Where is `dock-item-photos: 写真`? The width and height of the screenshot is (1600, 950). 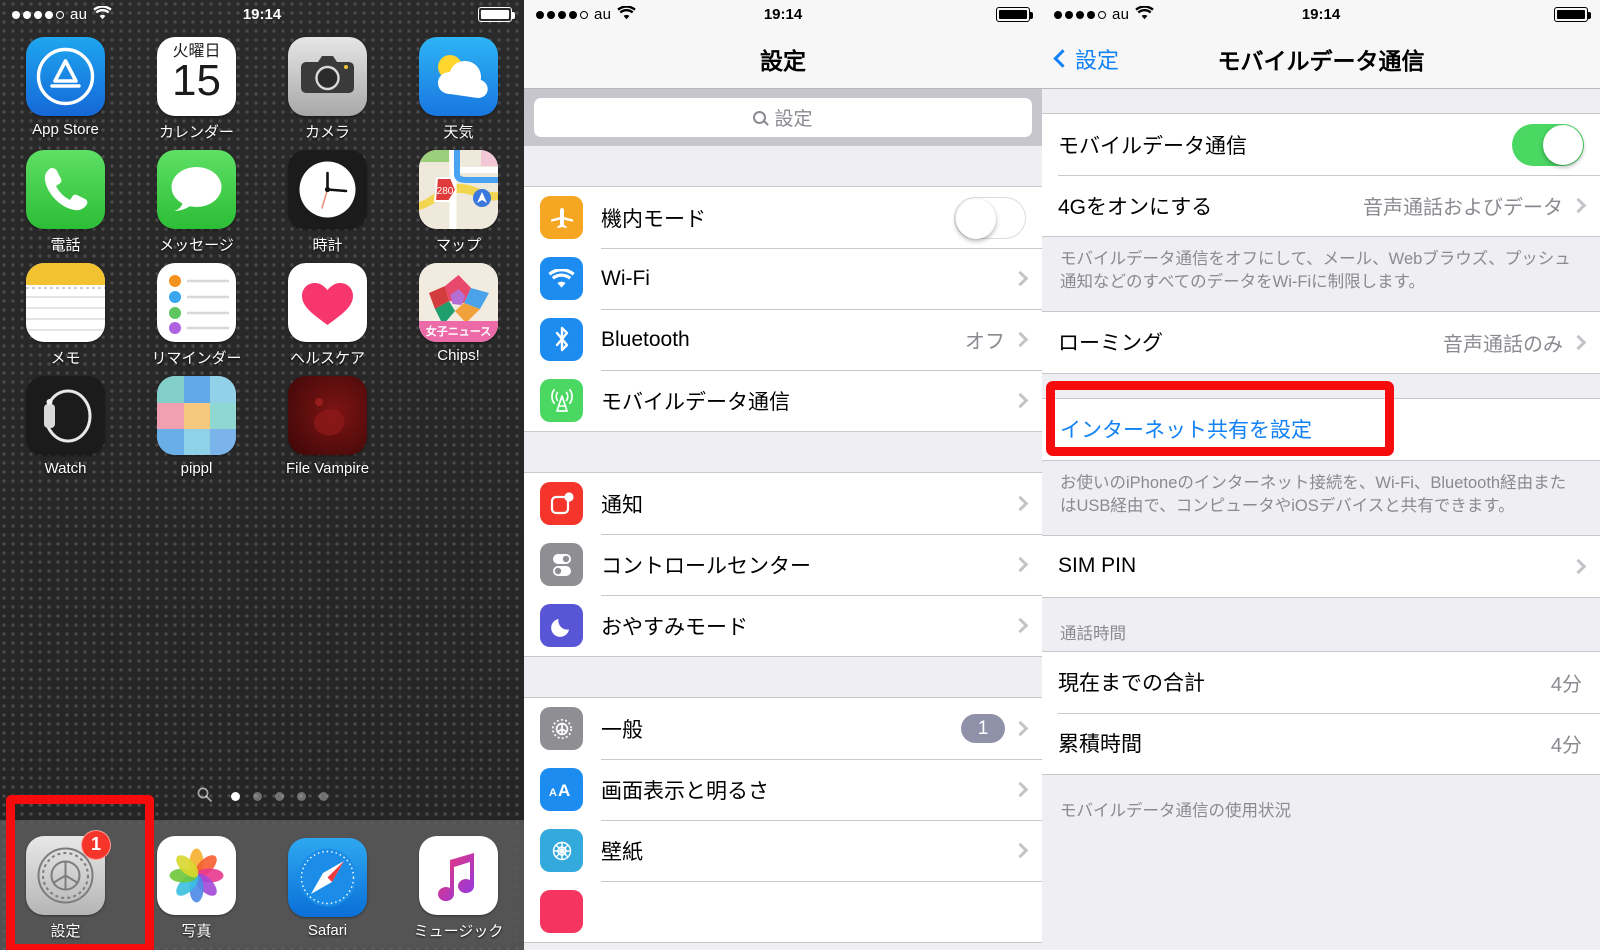
dock-item-photos: 写真 is located at coordinates (196, 888).